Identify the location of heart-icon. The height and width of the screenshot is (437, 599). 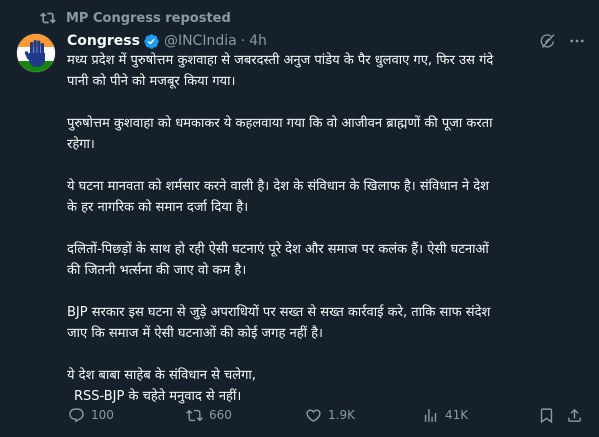
(313, 415).